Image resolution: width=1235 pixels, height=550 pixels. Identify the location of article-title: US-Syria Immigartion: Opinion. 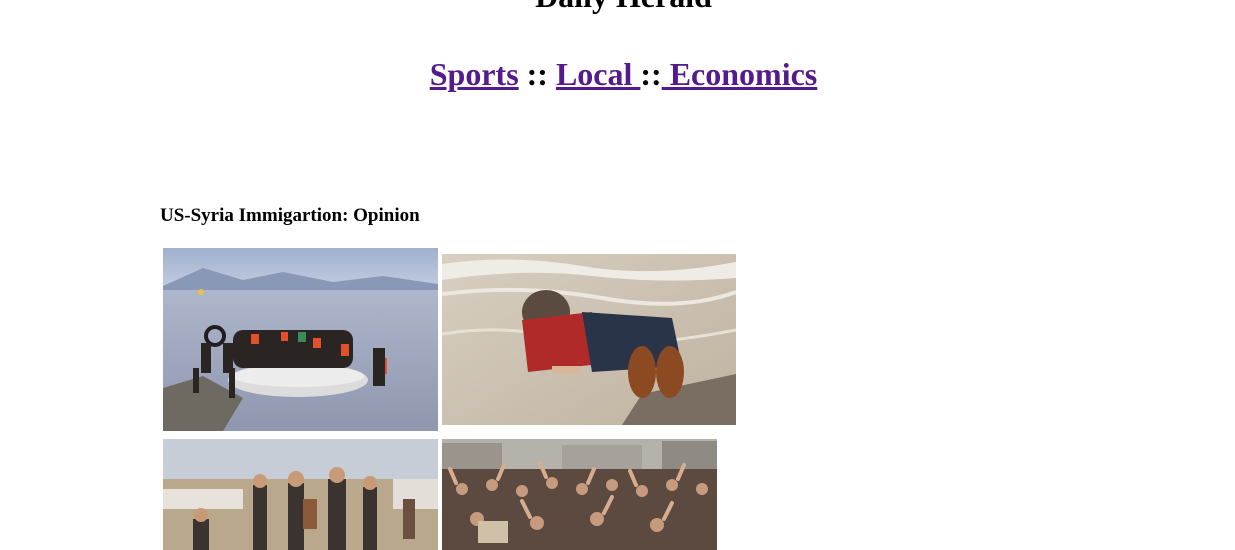
(290, 215).